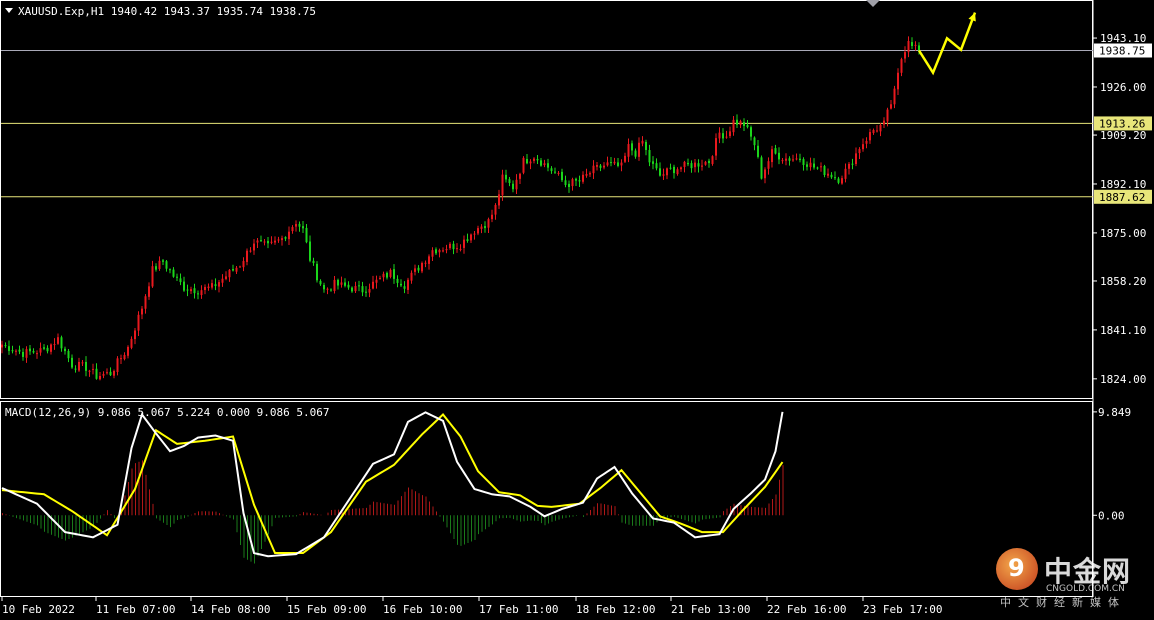 This screenshot has width=1154, height=620. Describe the element at coordinates (1114, 412) in the screenshot. I see `macd-axis-top-label: 9.849` at that location.